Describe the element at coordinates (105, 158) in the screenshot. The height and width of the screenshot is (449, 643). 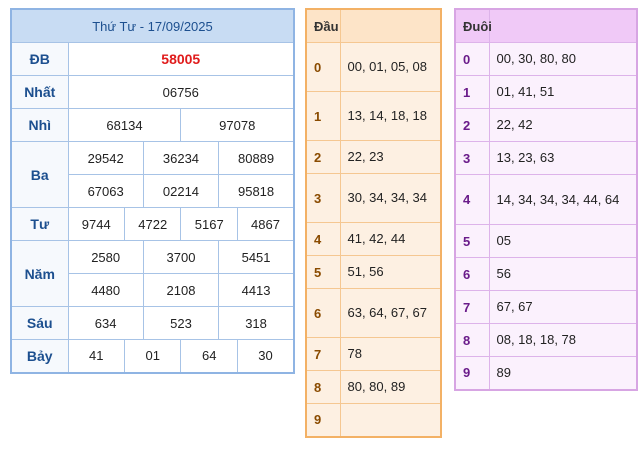
I see `prize-number: 29542` at that location.